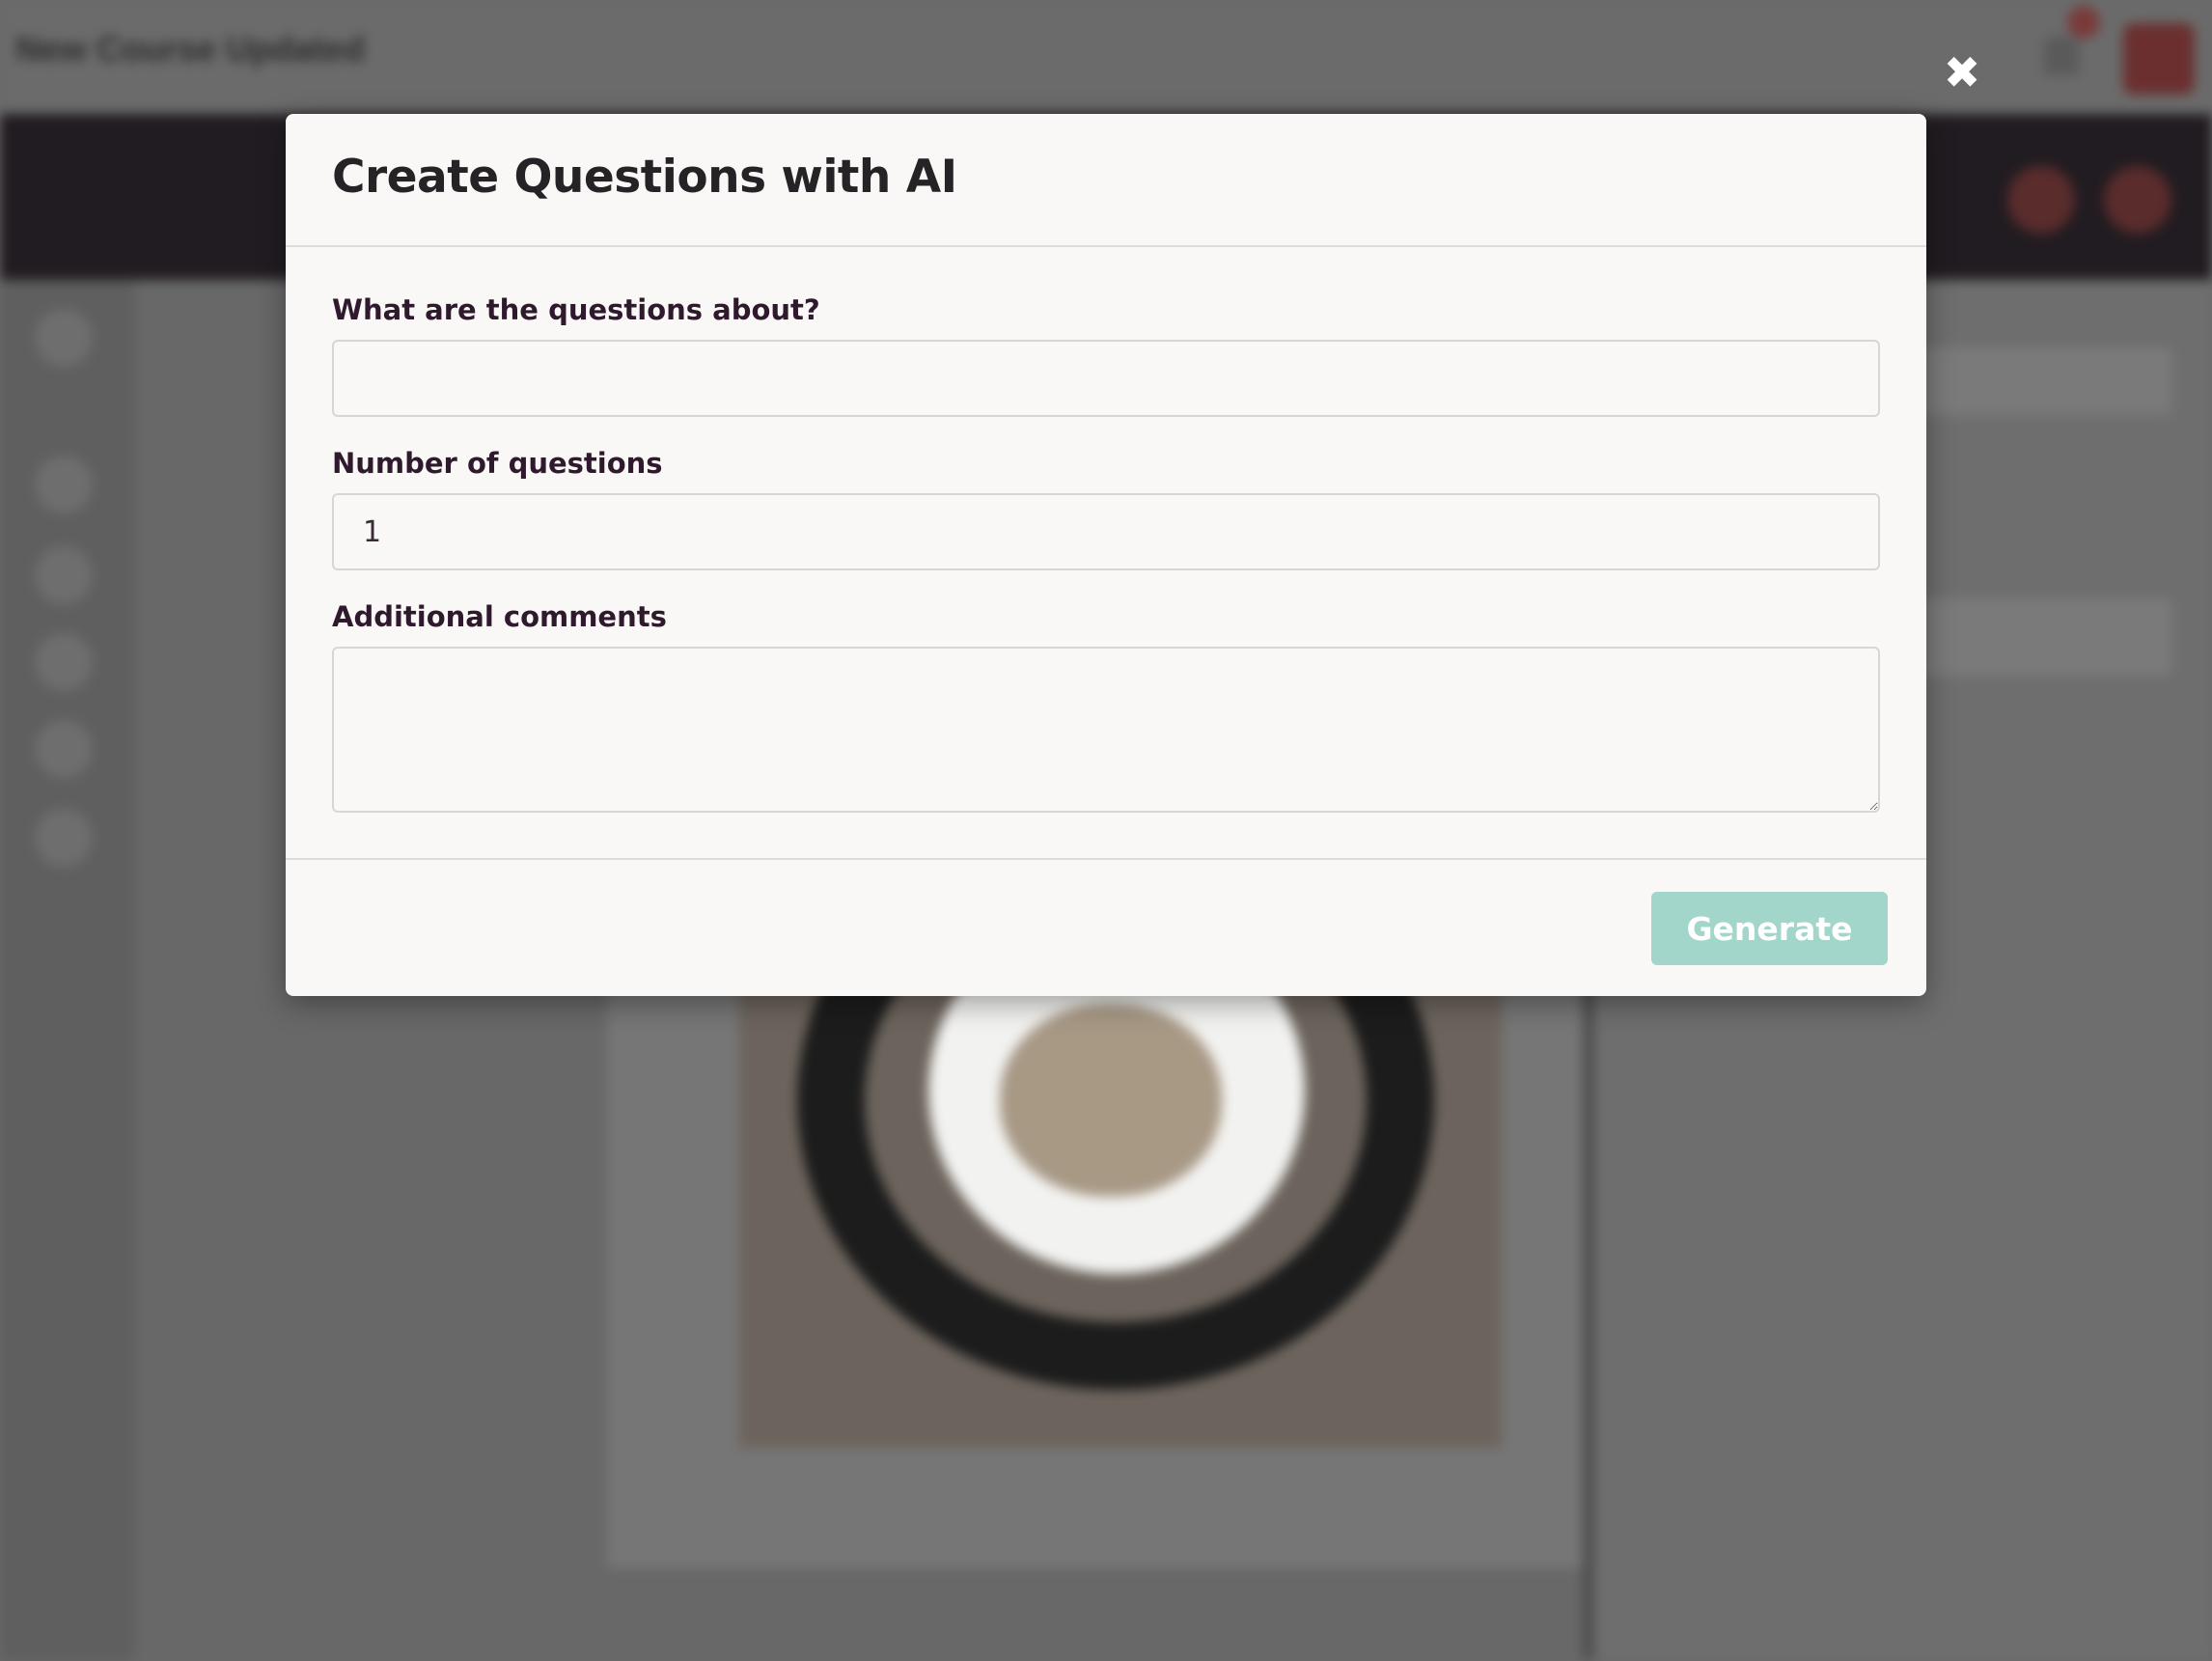 This screenshot has height=1661, width=2212. Describe the element at coordinates (576, 309) in the screenshot. I see `topic-label: What are the questions about?` at that location.